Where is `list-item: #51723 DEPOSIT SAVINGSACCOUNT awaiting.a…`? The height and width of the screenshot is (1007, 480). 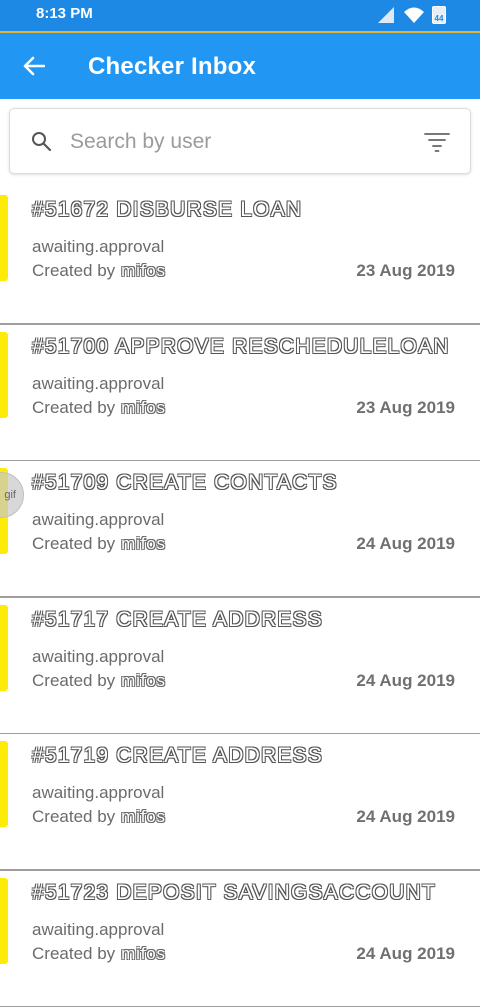
list-item: #51723 DEPOSIT SAVINGSACCOUNT awaiting.a… is located at coordinates (240, 939).